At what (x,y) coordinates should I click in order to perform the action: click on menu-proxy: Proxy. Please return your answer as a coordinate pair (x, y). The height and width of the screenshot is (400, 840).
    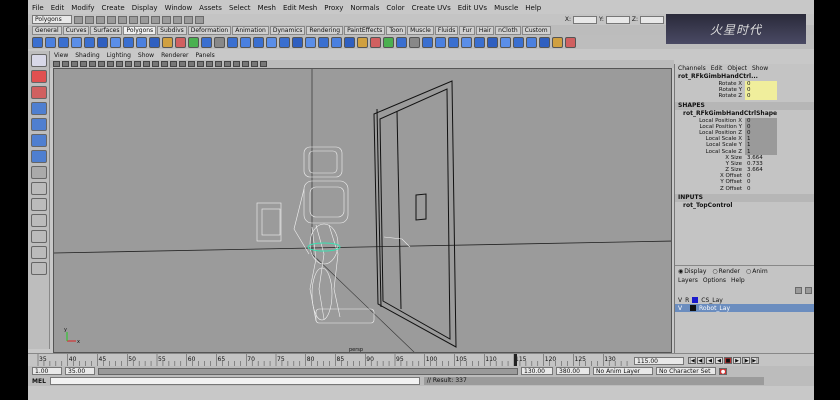
    Looking at the image, I should click on (333, 8).